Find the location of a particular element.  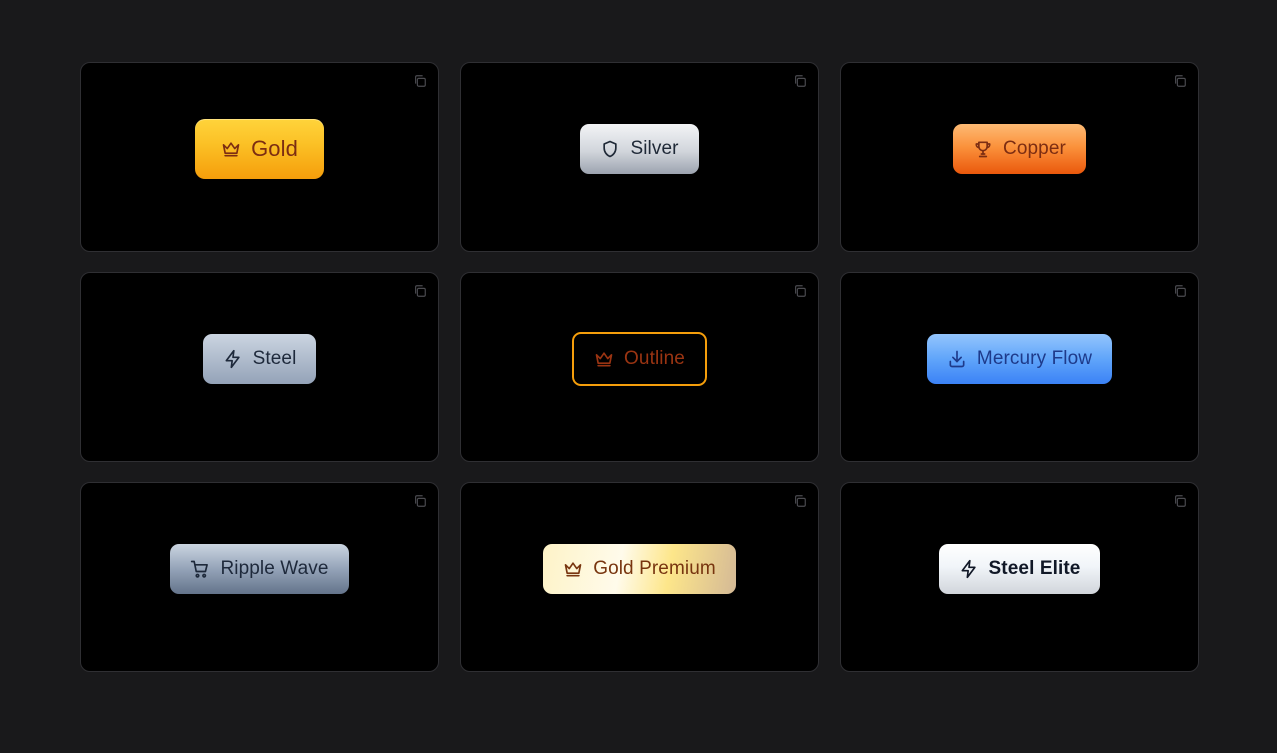

button-label: Copper is located at coordinates (1034, 148).